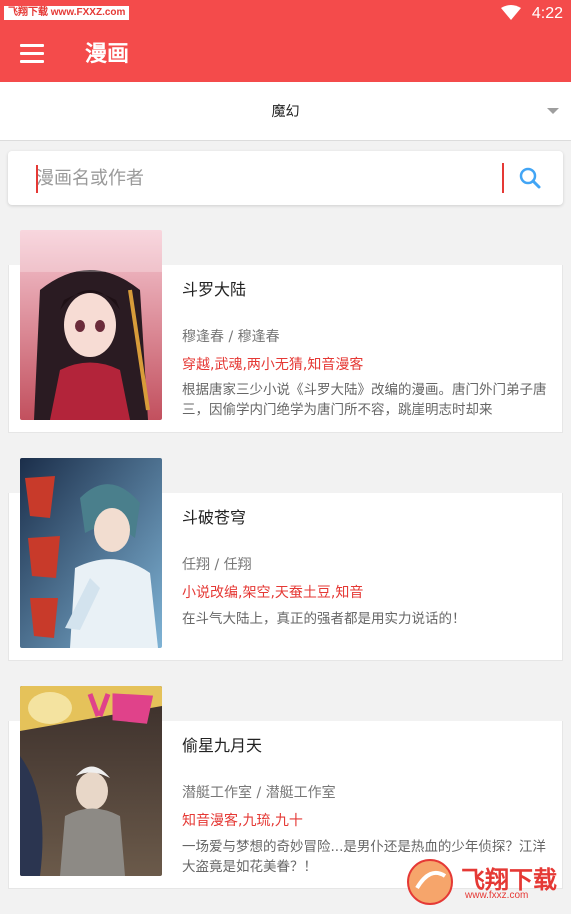  I want to click on watermark-logo-url: www.fxxz.com, so click(497, 895).